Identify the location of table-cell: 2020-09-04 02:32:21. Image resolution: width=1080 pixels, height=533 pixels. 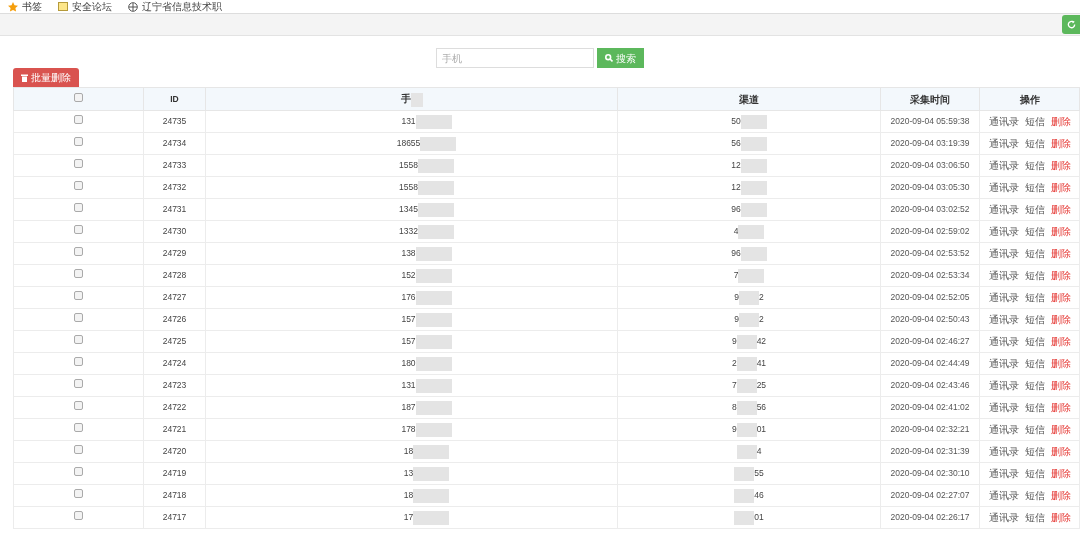
(930, 429).